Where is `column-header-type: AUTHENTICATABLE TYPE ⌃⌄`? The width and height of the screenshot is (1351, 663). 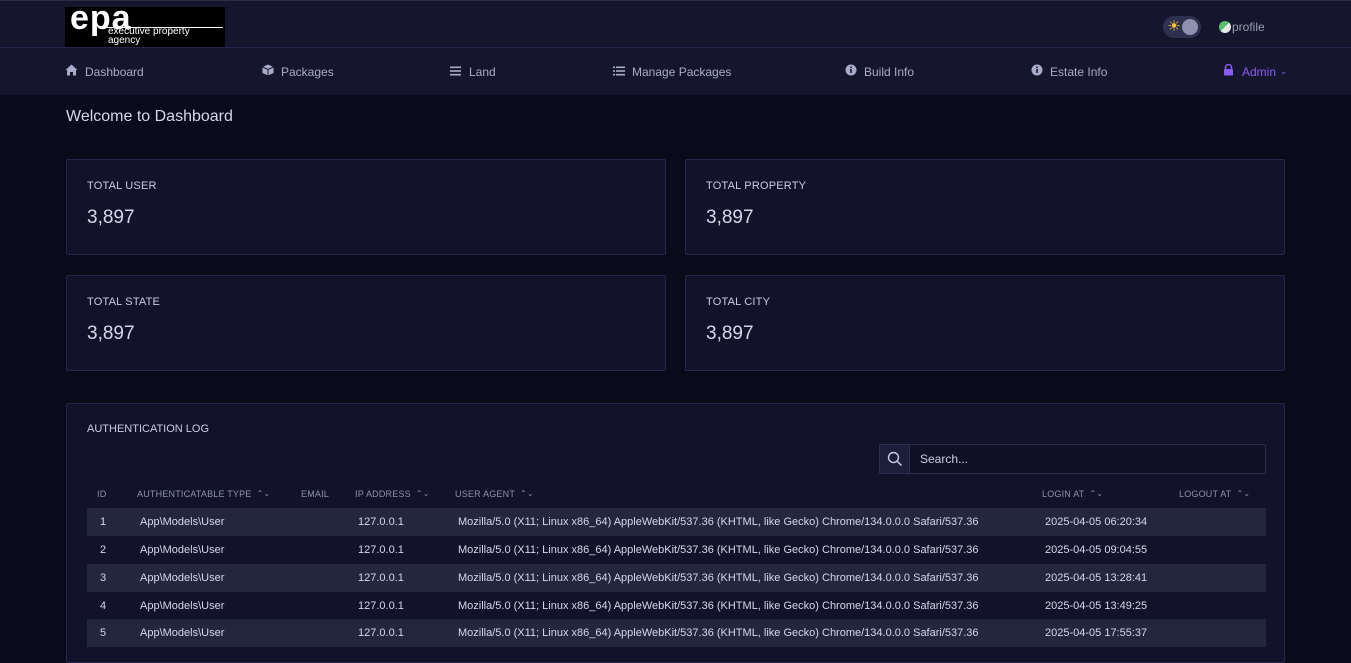
column-header-type: AUTHENTICATABLE TYPE ⌃⌄ is located at coordinates (203, 494).